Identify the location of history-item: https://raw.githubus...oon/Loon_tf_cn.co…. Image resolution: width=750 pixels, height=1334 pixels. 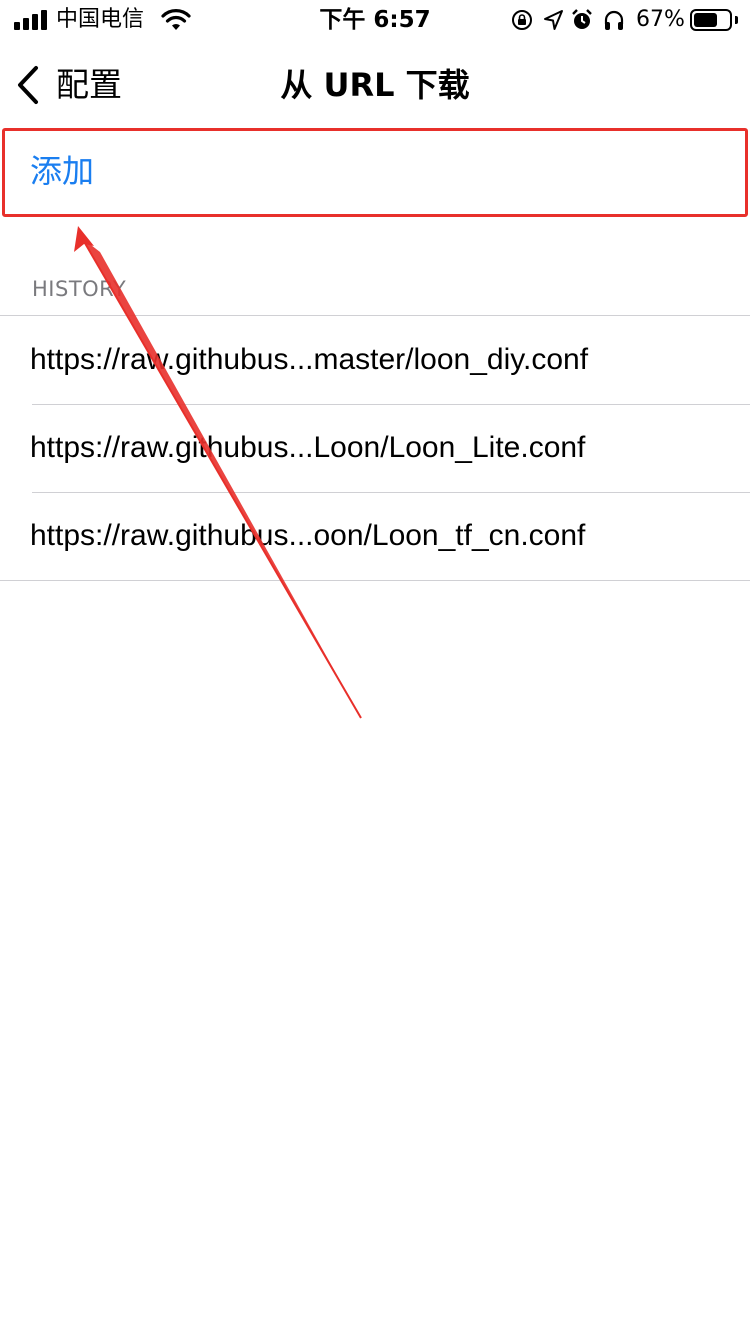
(375, 536).